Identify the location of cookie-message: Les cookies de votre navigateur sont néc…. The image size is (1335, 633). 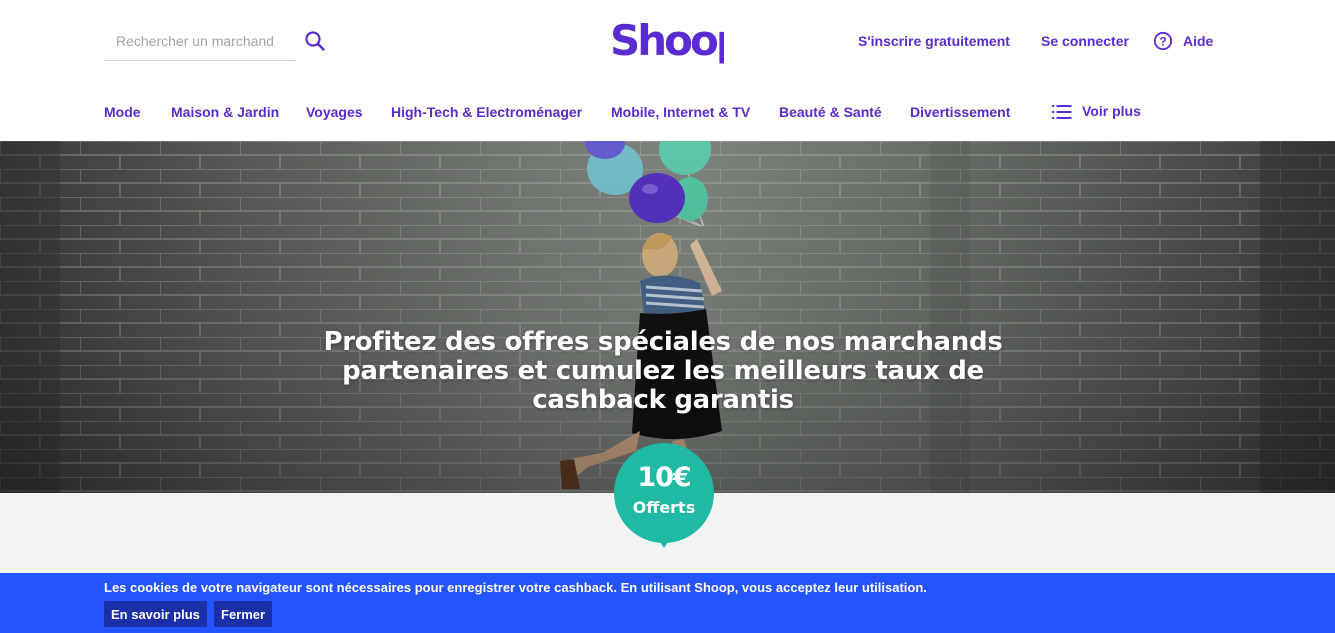
(515, 587).